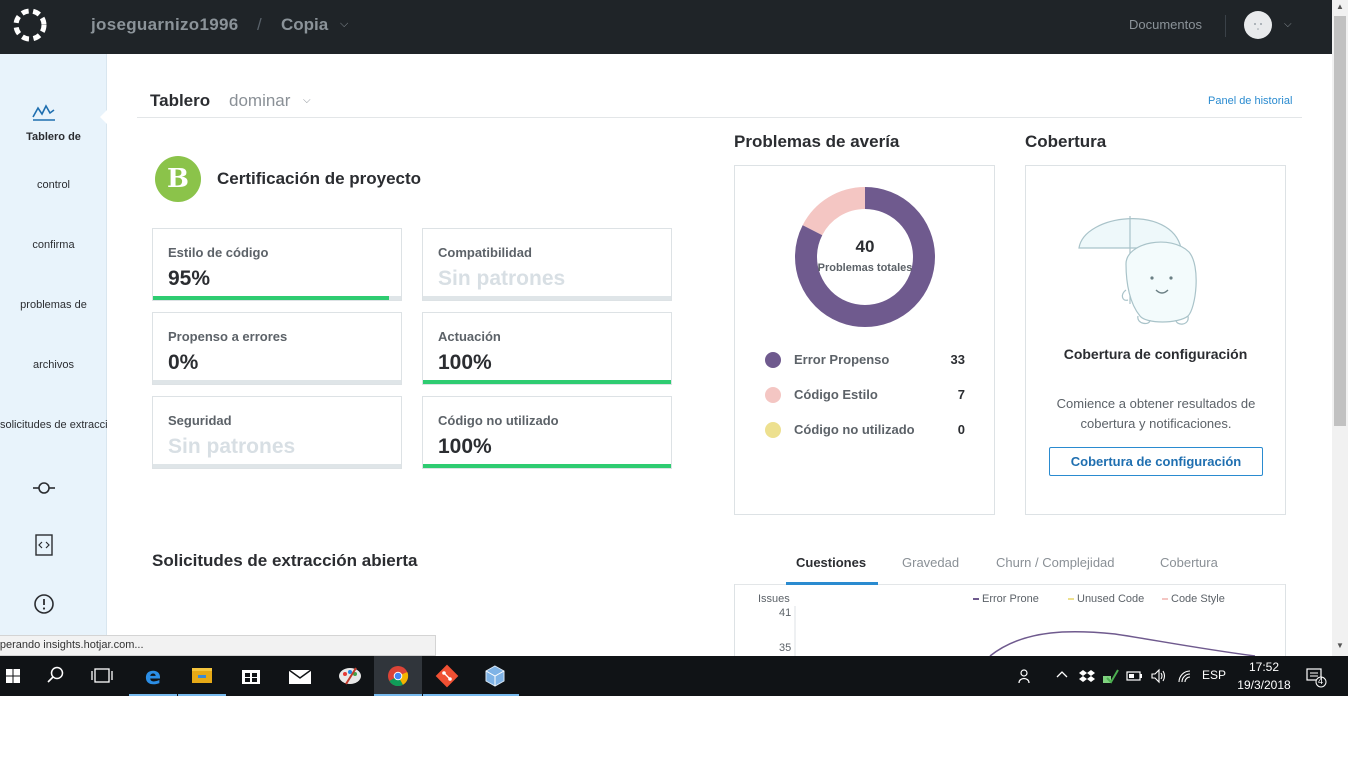  Describe the element at coordinates (502, 278) in the screenshot. I see `metric-value: Sin patrones` at that location.